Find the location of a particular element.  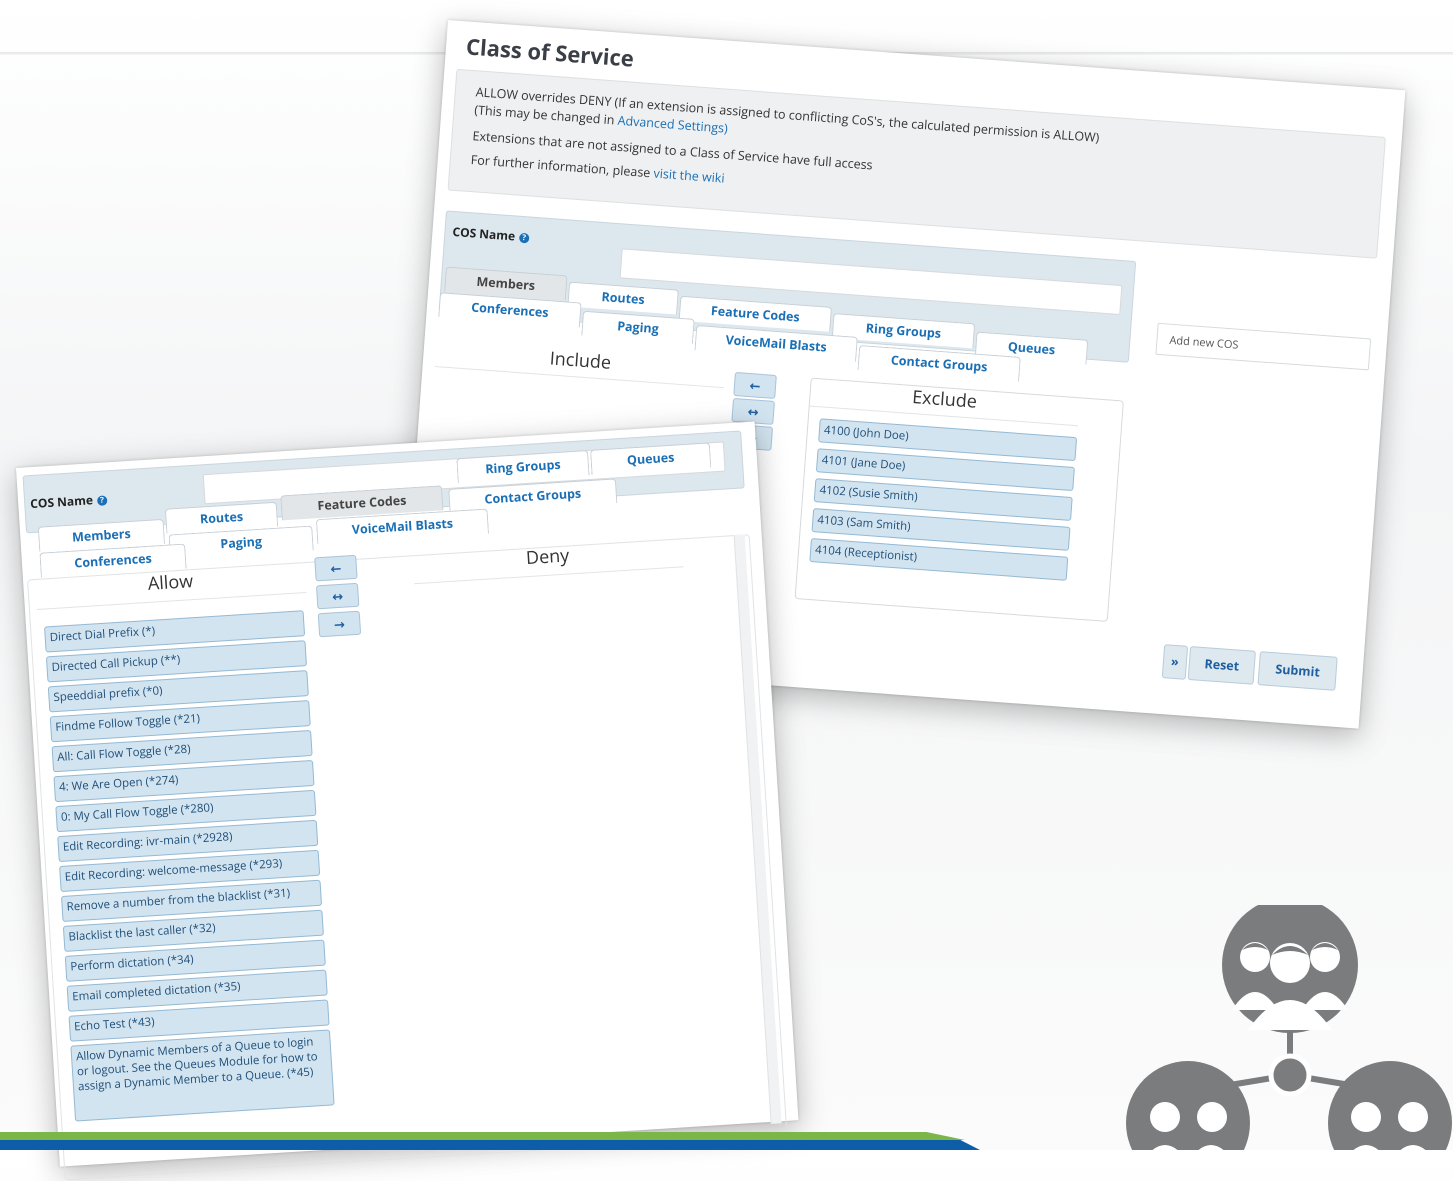

submit-button: Submit is located at coordinates (1297, 671).